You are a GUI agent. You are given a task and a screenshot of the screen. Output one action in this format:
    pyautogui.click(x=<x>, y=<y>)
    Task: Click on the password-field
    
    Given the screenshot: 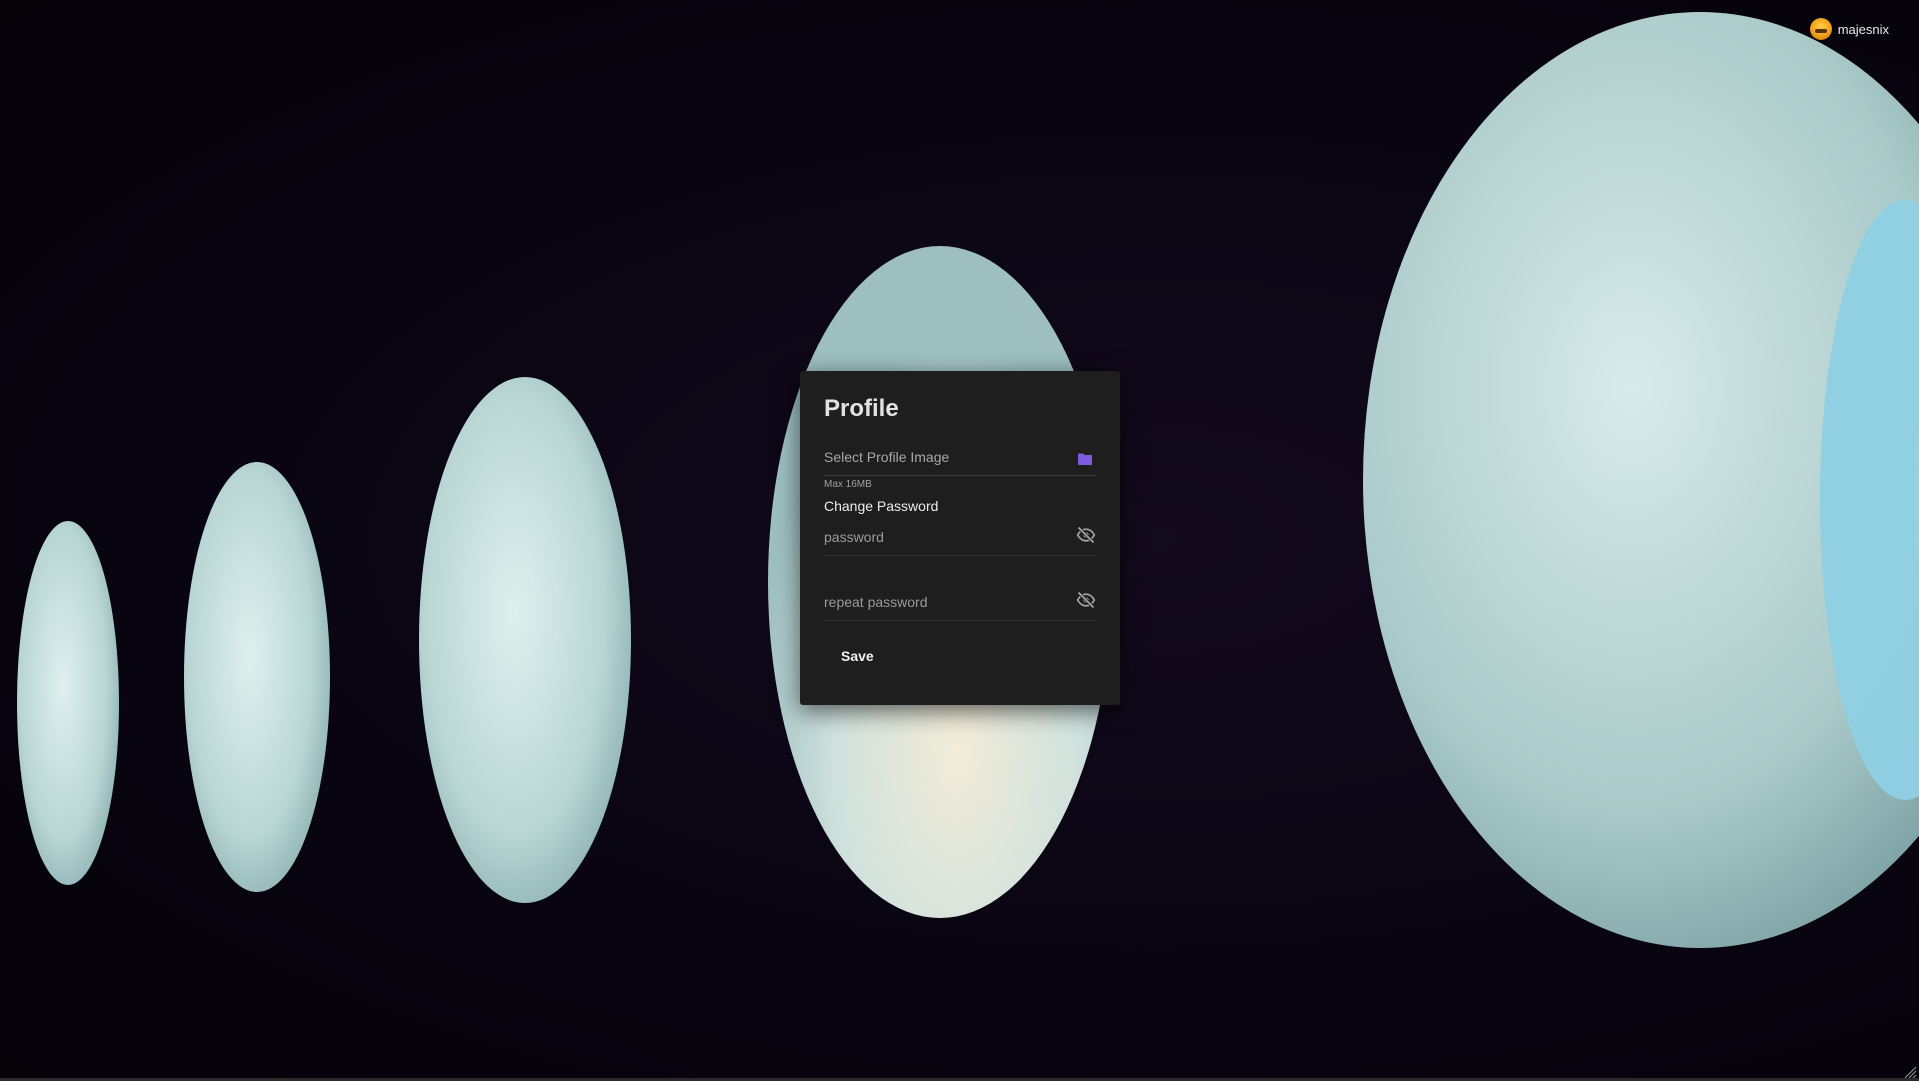 What is the action you would take?
    pyautogui.click(x=960, y=540)
    